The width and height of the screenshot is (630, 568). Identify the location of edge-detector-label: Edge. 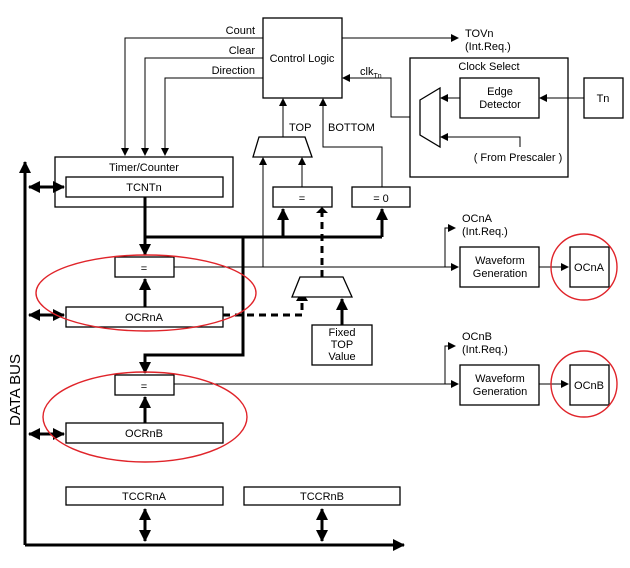
(500, 92).